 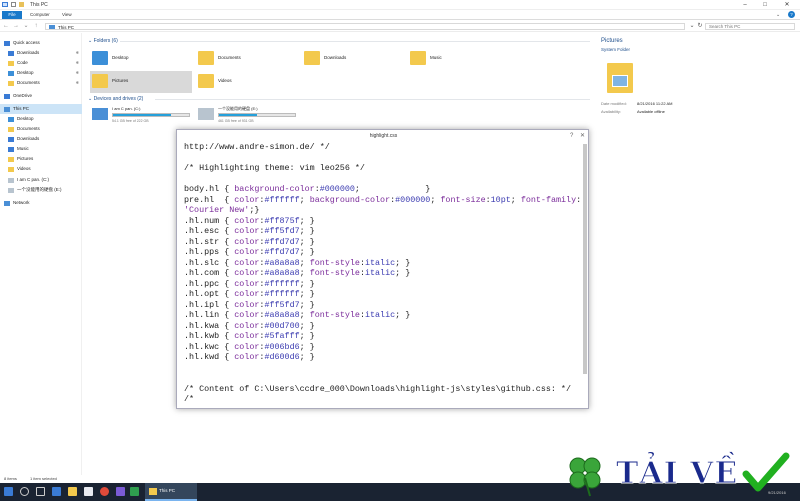 I want to click on drives-header-label: Devices and drives (2), so click(x=118, y=99).